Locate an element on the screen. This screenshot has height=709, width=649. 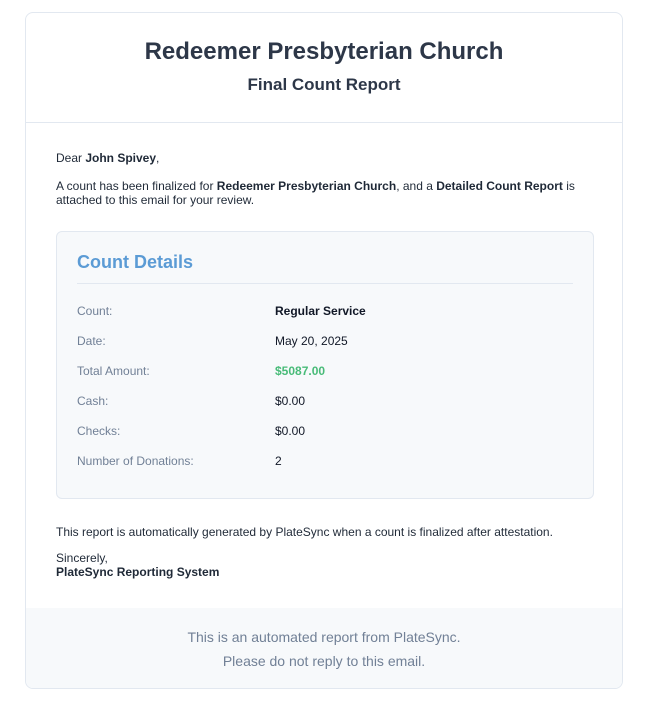
org-title: Redeemer Presbyterian Church is located at coordinates (324, 51).